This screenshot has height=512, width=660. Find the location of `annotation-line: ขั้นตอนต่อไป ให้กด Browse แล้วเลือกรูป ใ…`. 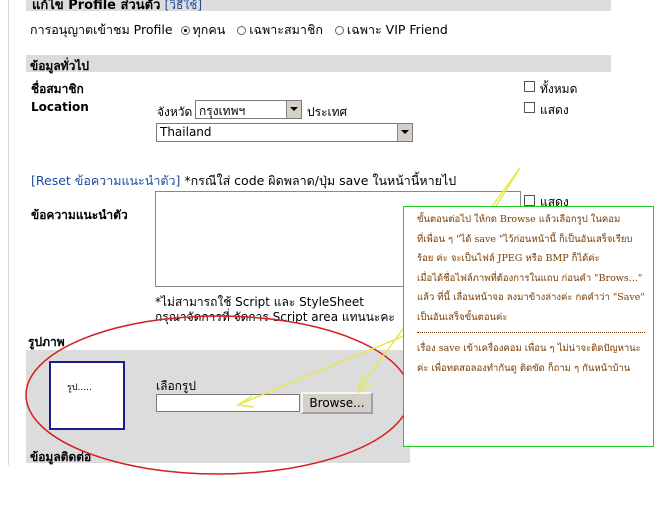

annotation-line: ขั้นตอนต่อไป ให้กด Browse แล้วเลือกรูป ใ… is located at coordinates (519, 219).